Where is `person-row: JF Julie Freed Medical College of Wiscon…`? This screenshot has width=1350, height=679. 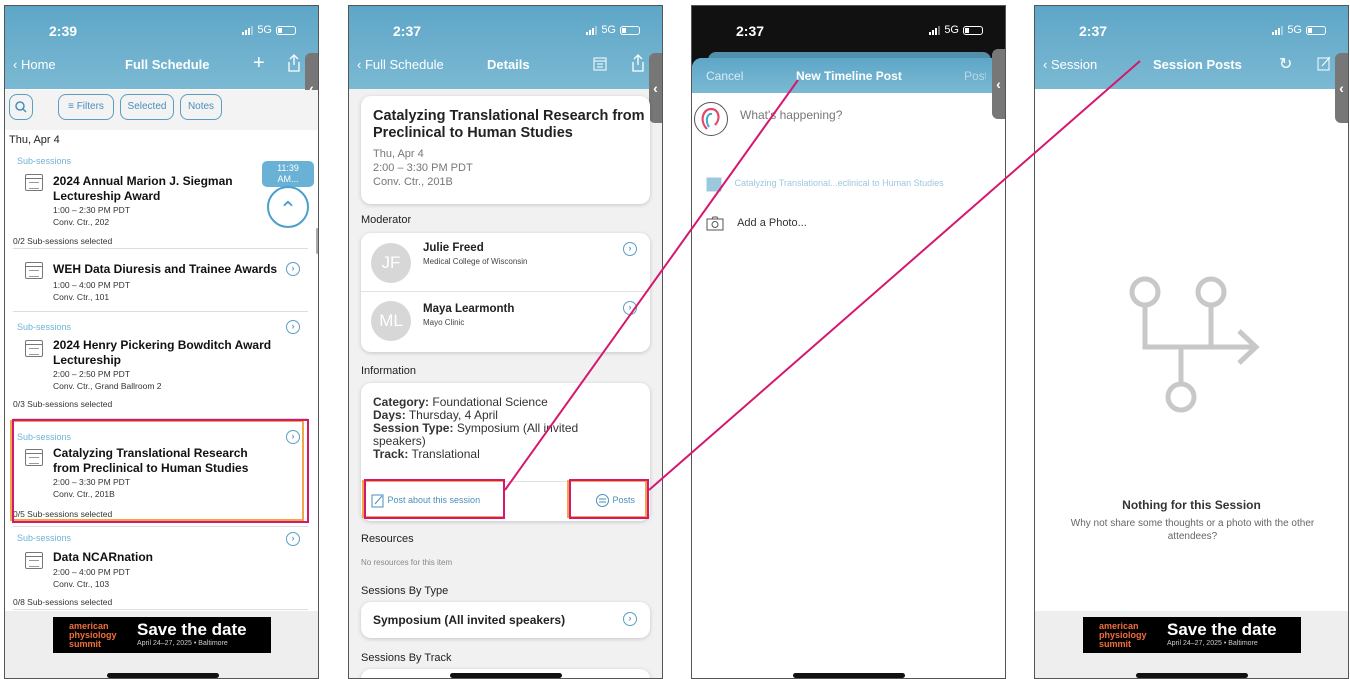
person-row: JF Julie Freed Medical College of Wiscon… is located at coordinates (505, 262).